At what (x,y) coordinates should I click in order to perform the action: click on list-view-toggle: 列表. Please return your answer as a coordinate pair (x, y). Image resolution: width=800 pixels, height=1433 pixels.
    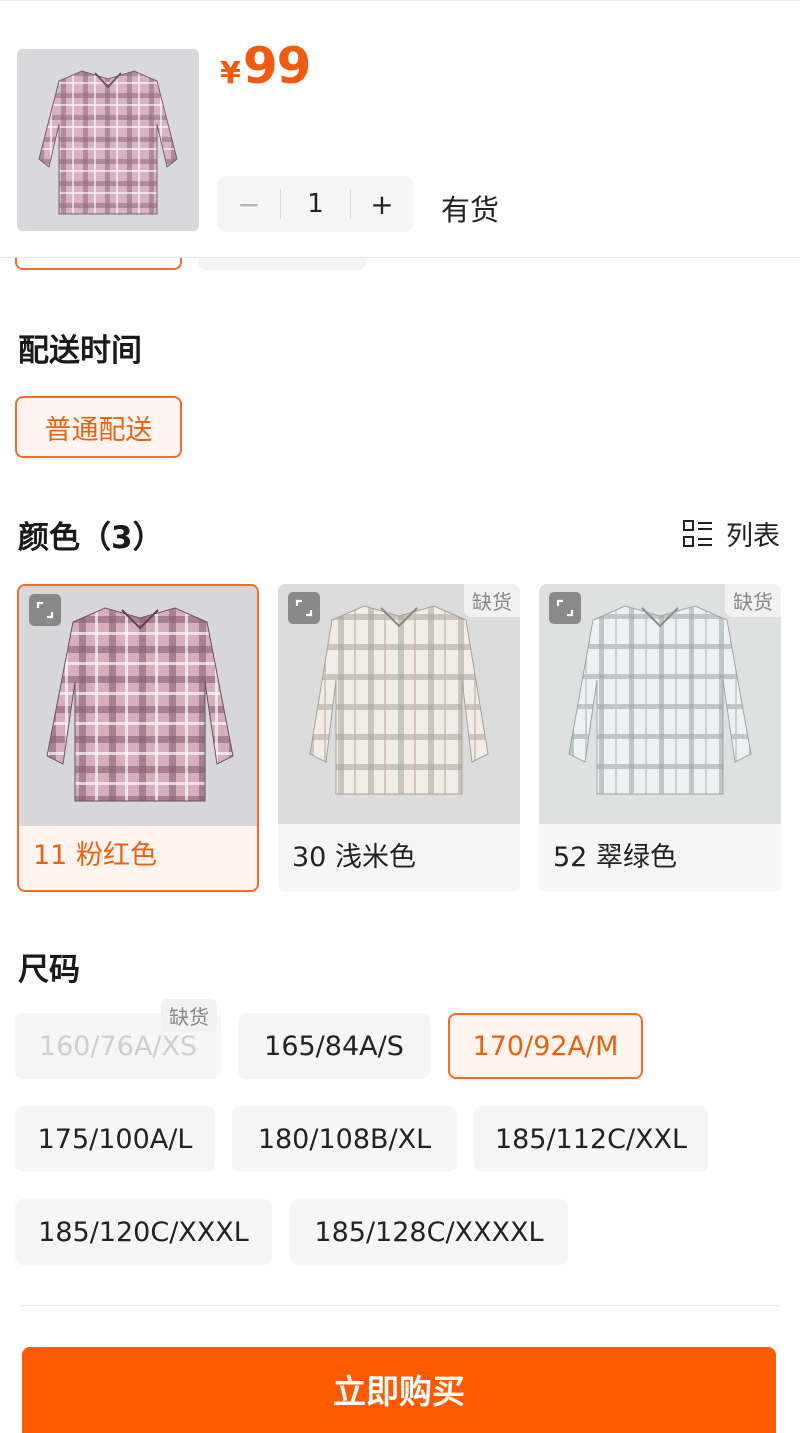
    Looking at the image, I should click on (731, 533).